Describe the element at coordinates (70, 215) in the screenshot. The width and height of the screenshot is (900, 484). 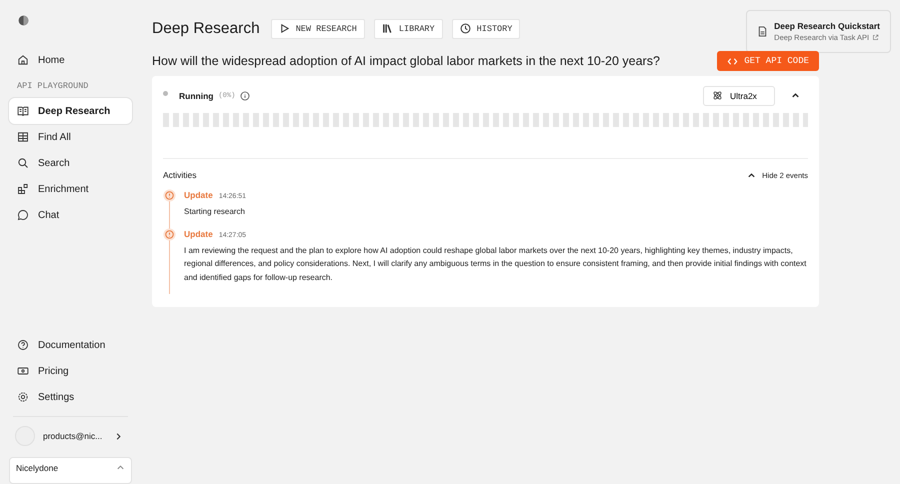
I see `nav-item: Chat` at that location.